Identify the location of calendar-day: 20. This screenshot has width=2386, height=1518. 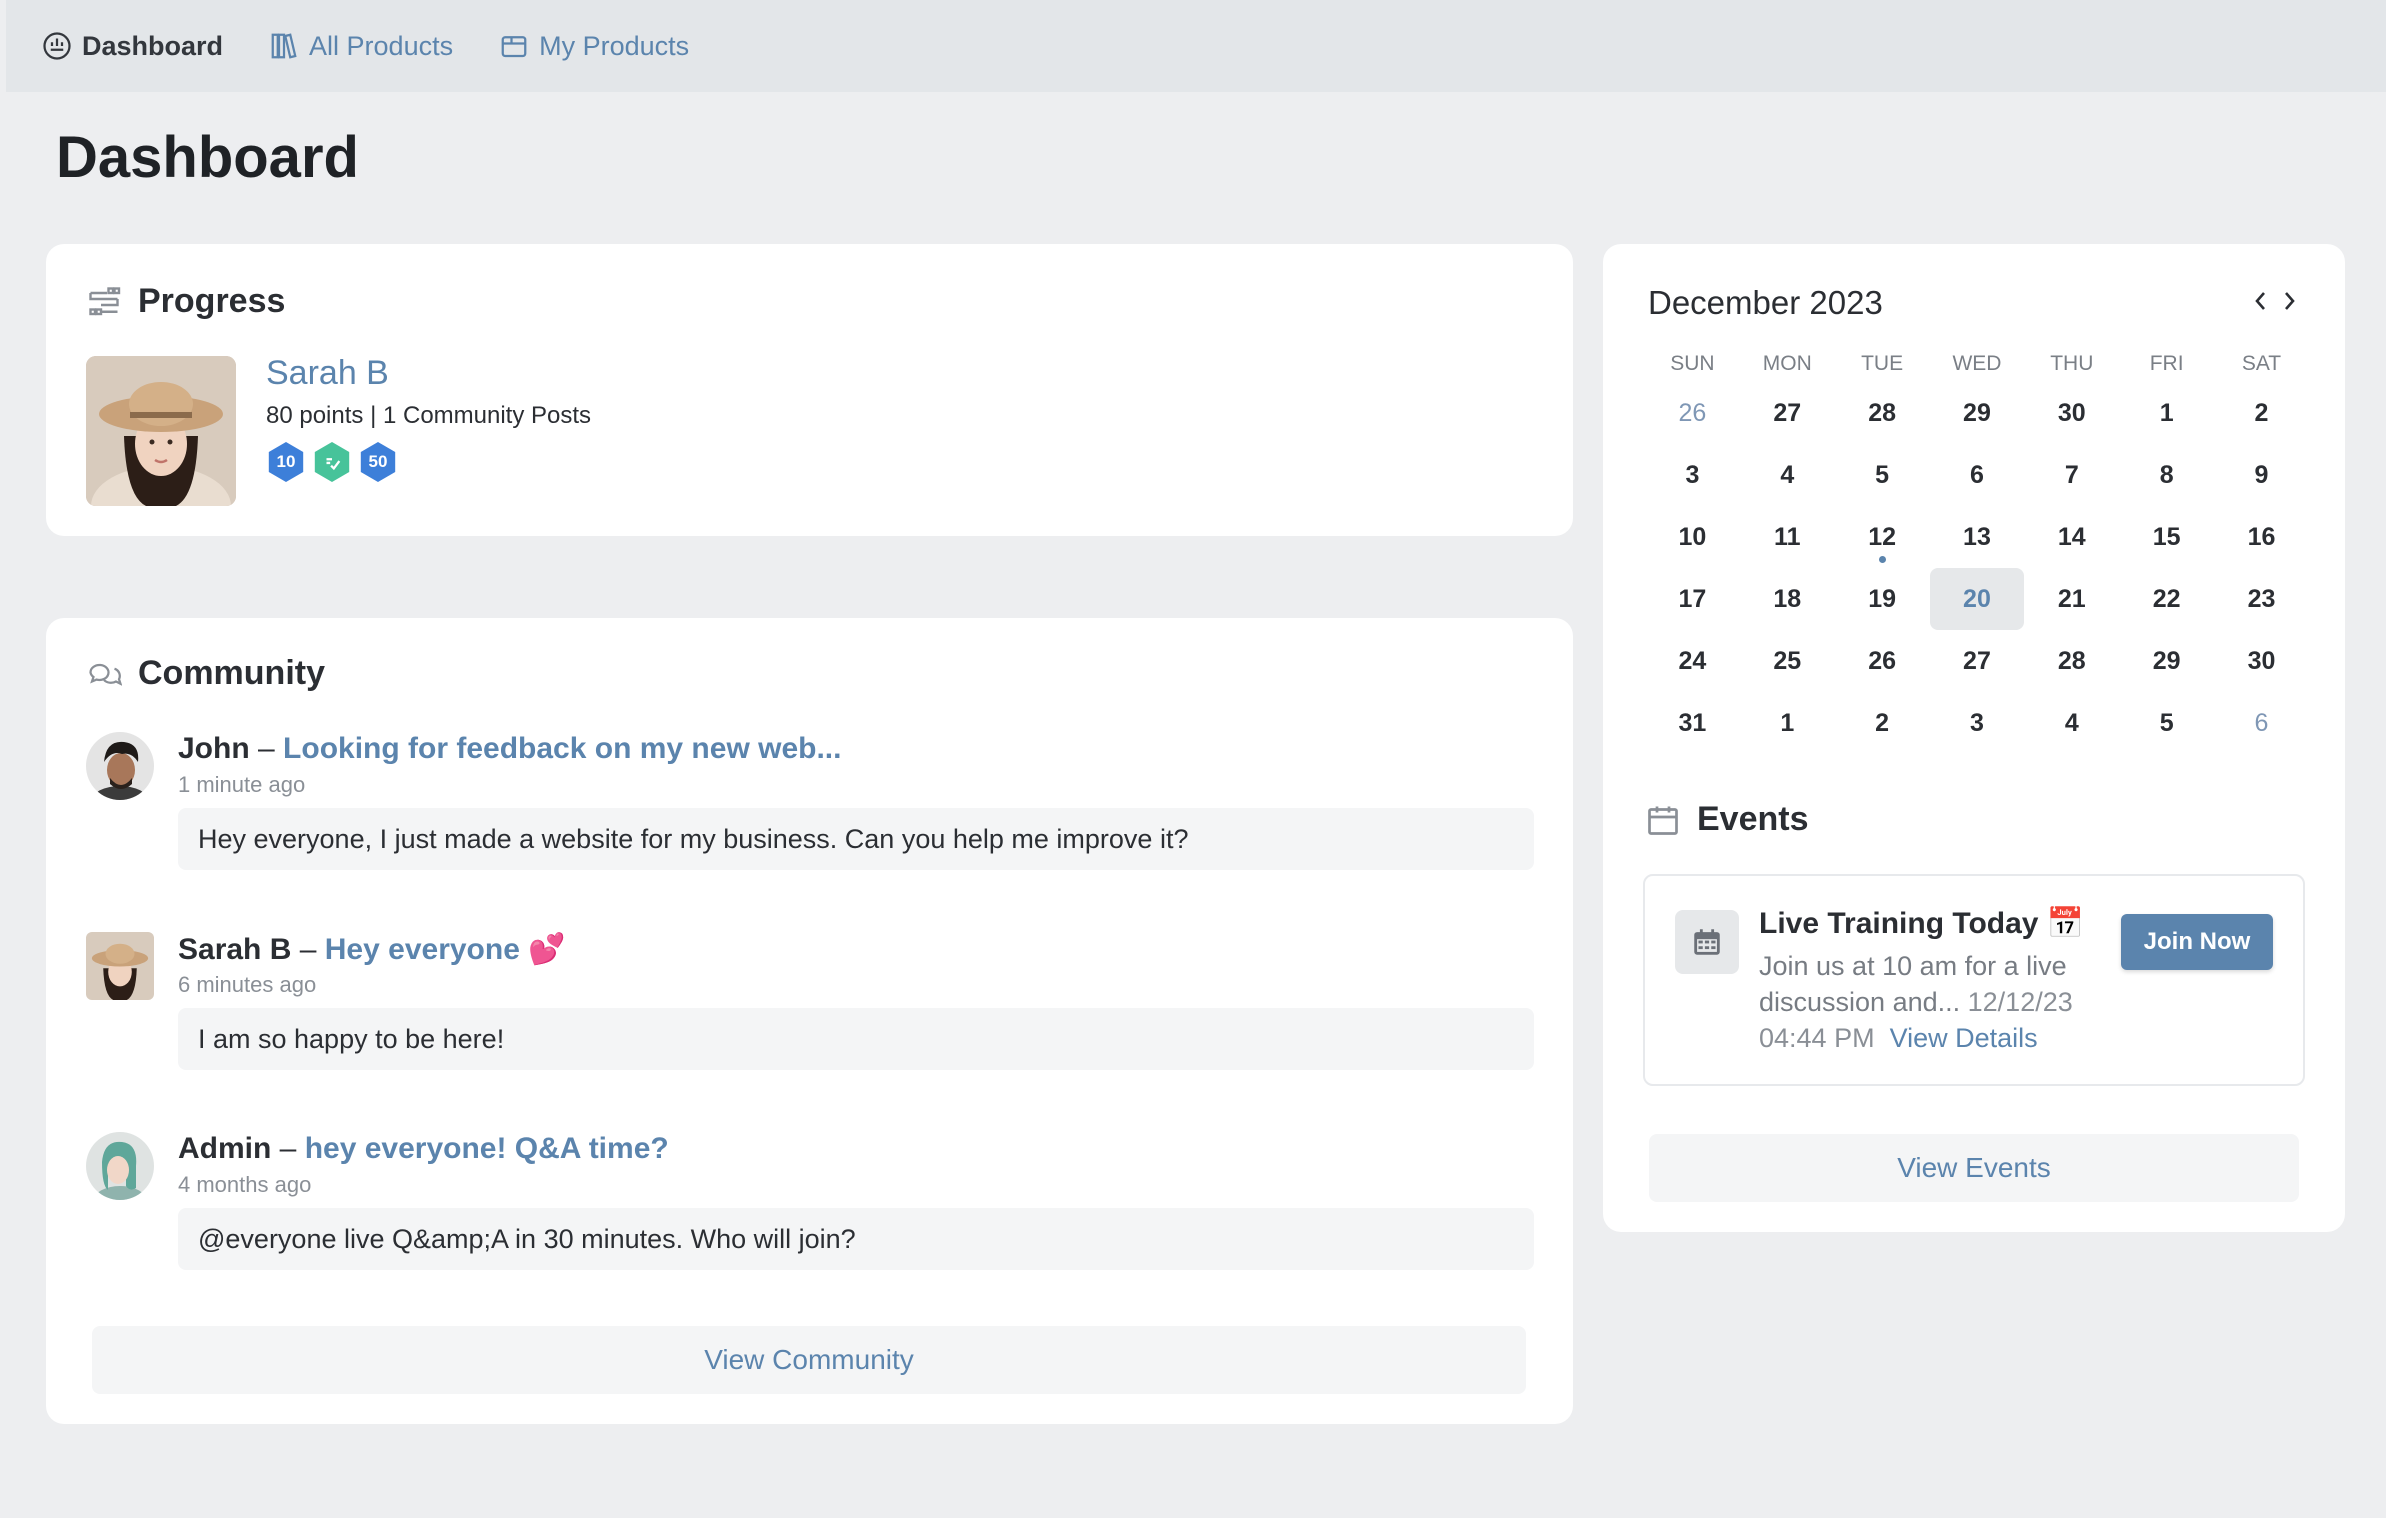
(1977, 599).